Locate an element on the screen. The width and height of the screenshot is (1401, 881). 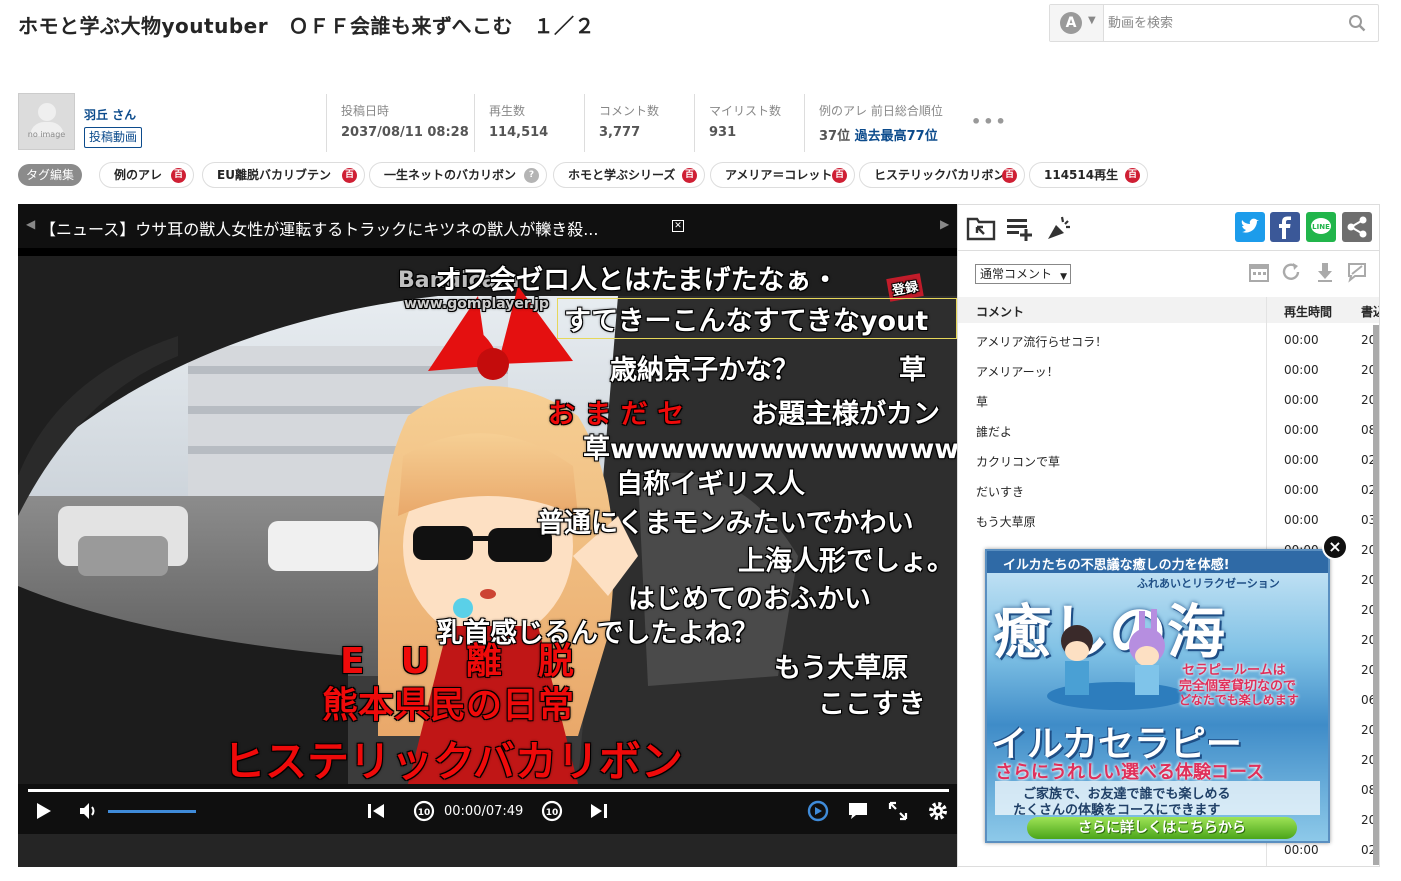
owner-name-link: 羽丘 さん is located at coordinates (110, 114).